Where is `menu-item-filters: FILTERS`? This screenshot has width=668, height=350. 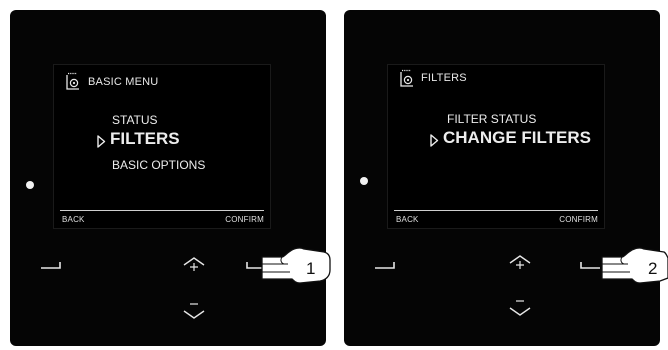 menu-item-filters: FILTERS is located at coordinates (145, 139).